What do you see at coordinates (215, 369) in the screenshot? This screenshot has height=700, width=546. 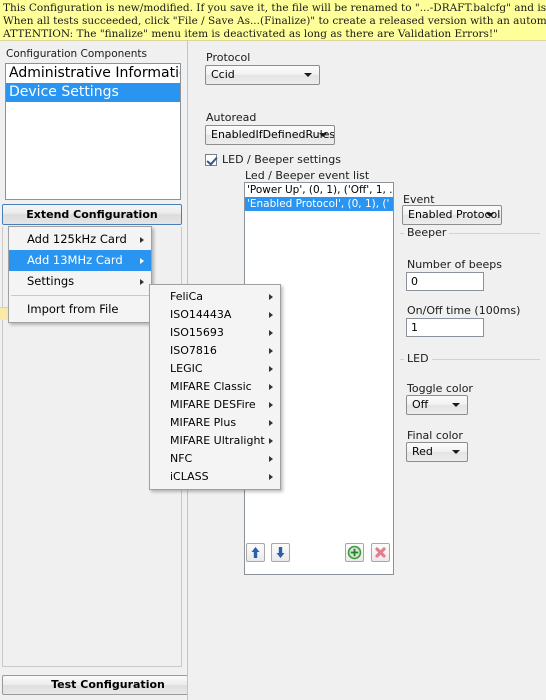 I see `submenu-item-legic: LEGIC` at bounding box center [215, 369].